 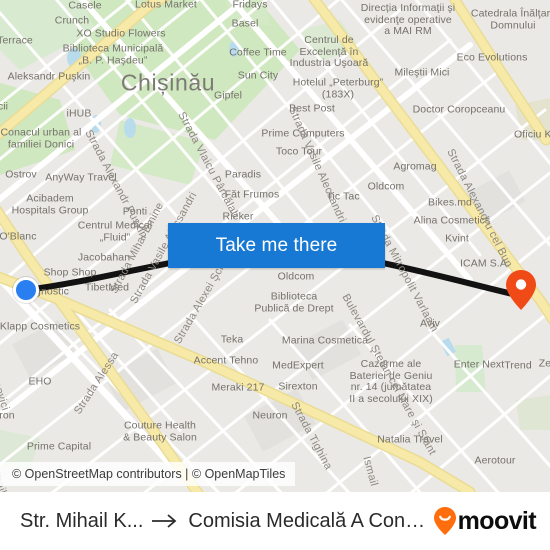 I want to click on arrow-right-icon, so click(x=165, y=521).